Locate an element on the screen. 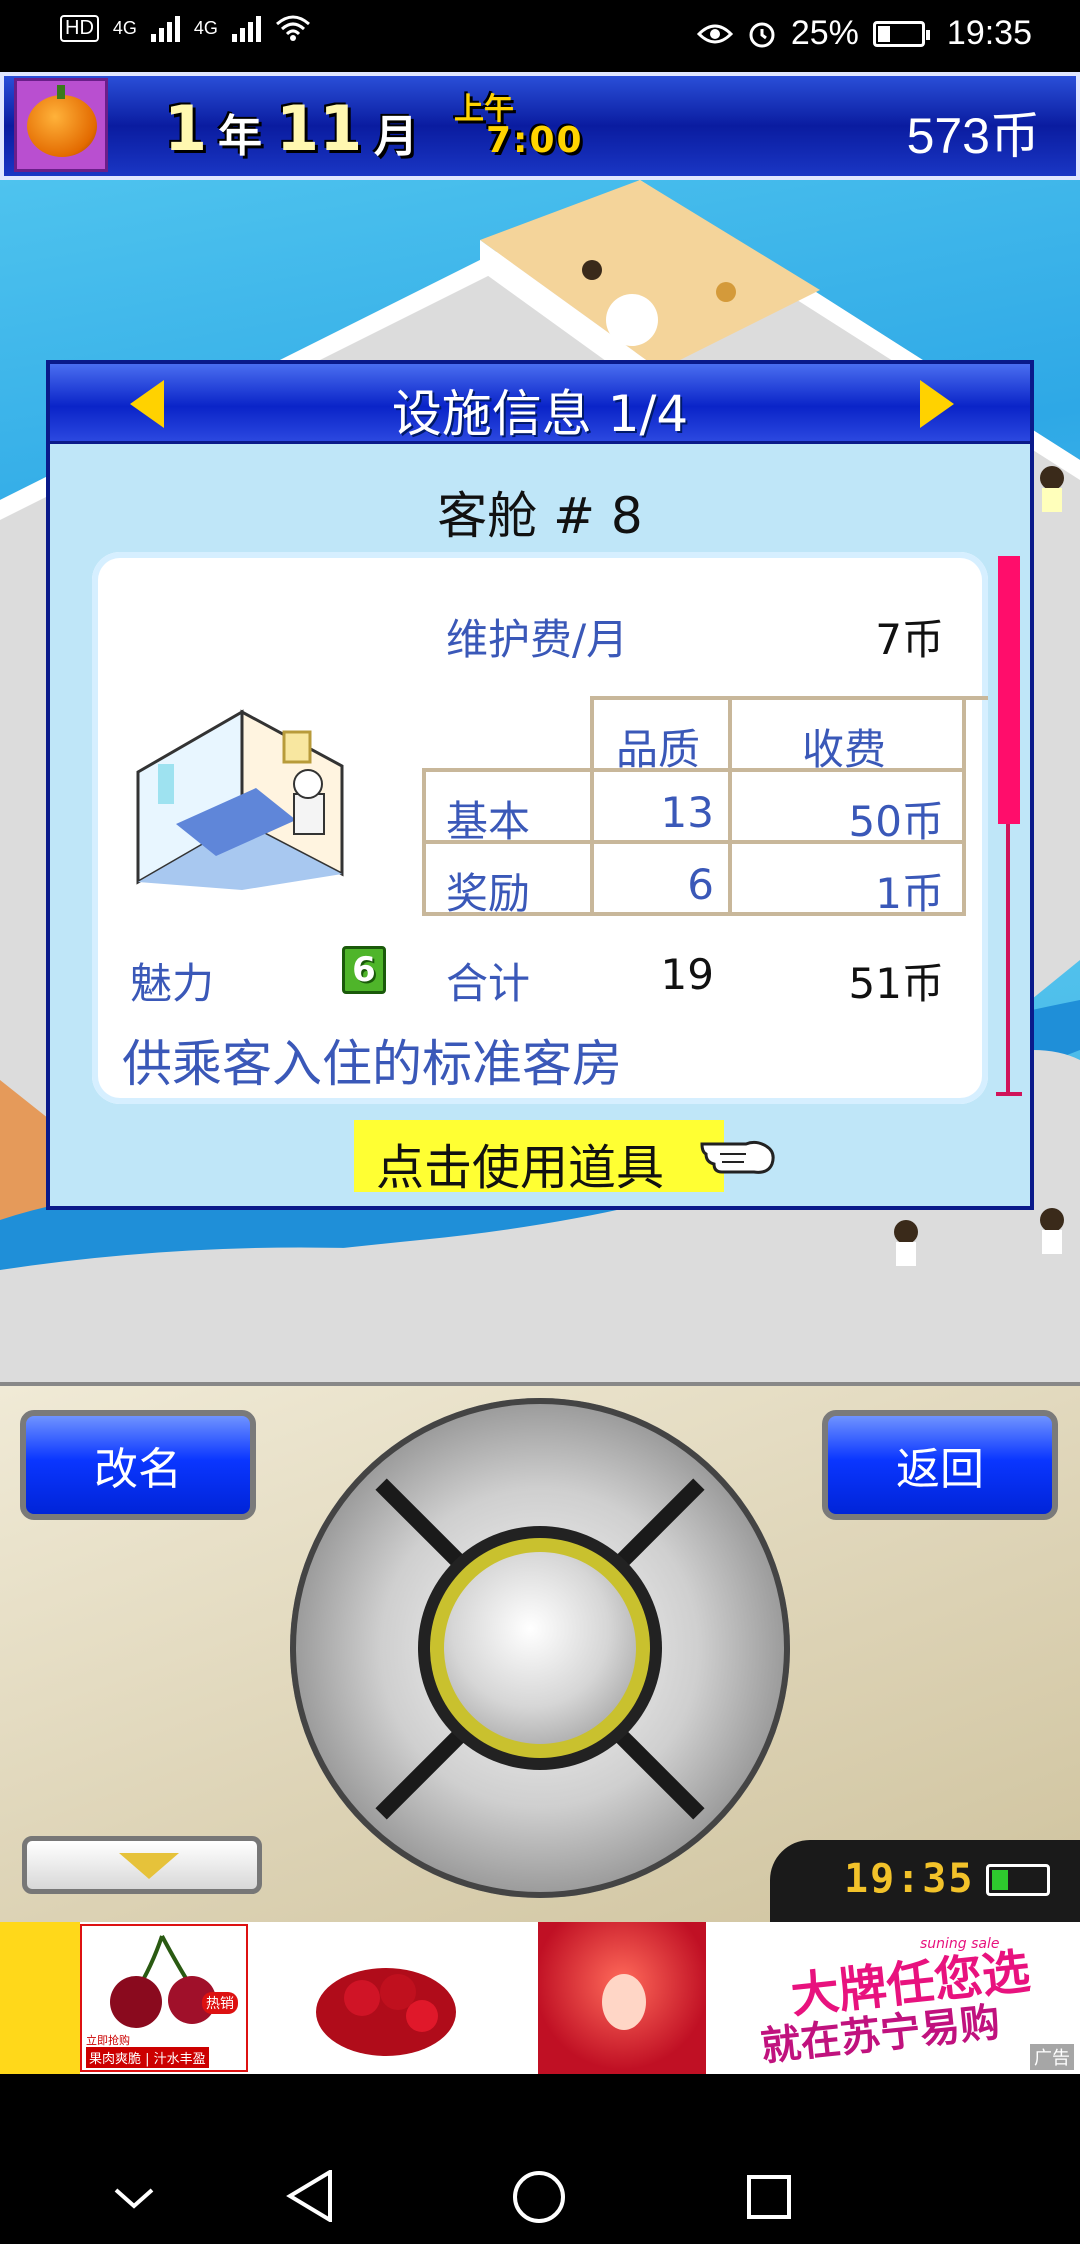 The image size is (1080, 2244). dpad-center-button is located at coordinates (540, 1648).